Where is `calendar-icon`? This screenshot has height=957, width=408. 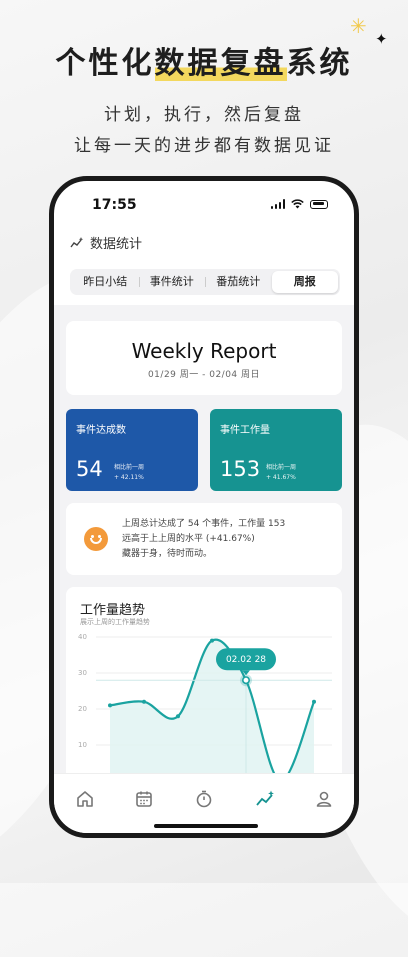 calendar-icon is located at coordinates (144, 799).